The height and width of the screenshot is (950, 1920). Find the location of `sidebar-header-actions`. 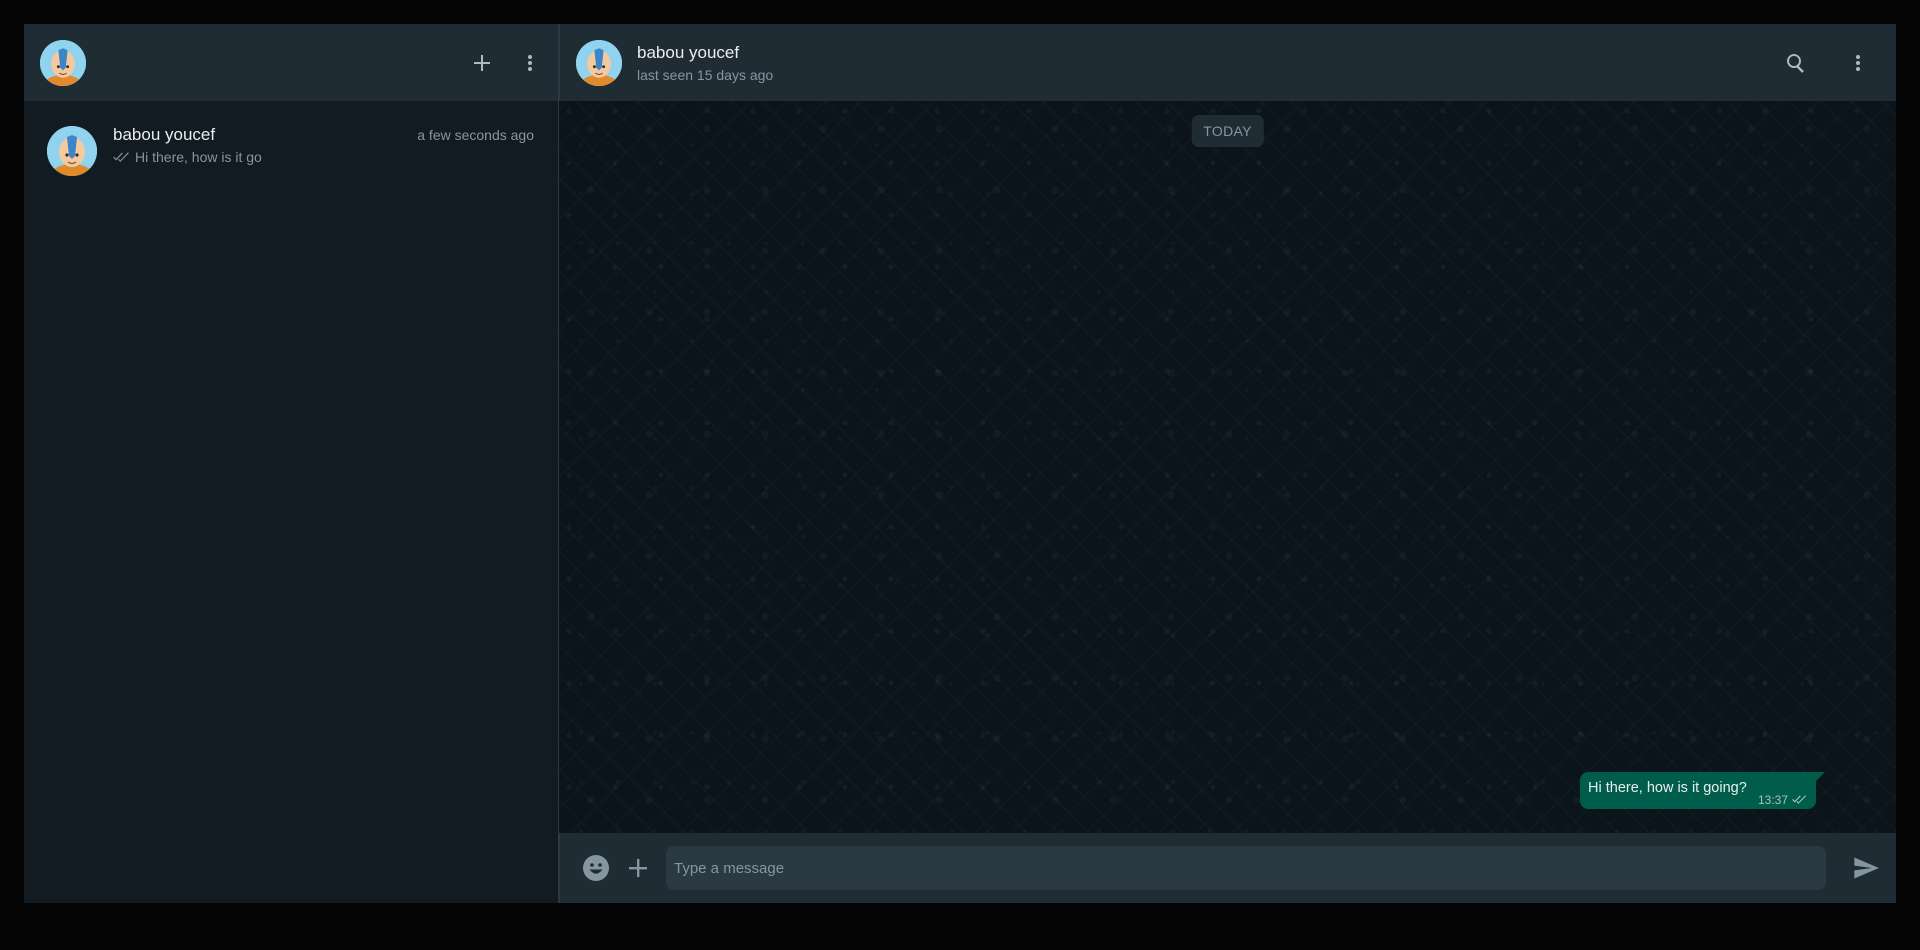

sidebar-header-actions is located at coordinates (506, 63).